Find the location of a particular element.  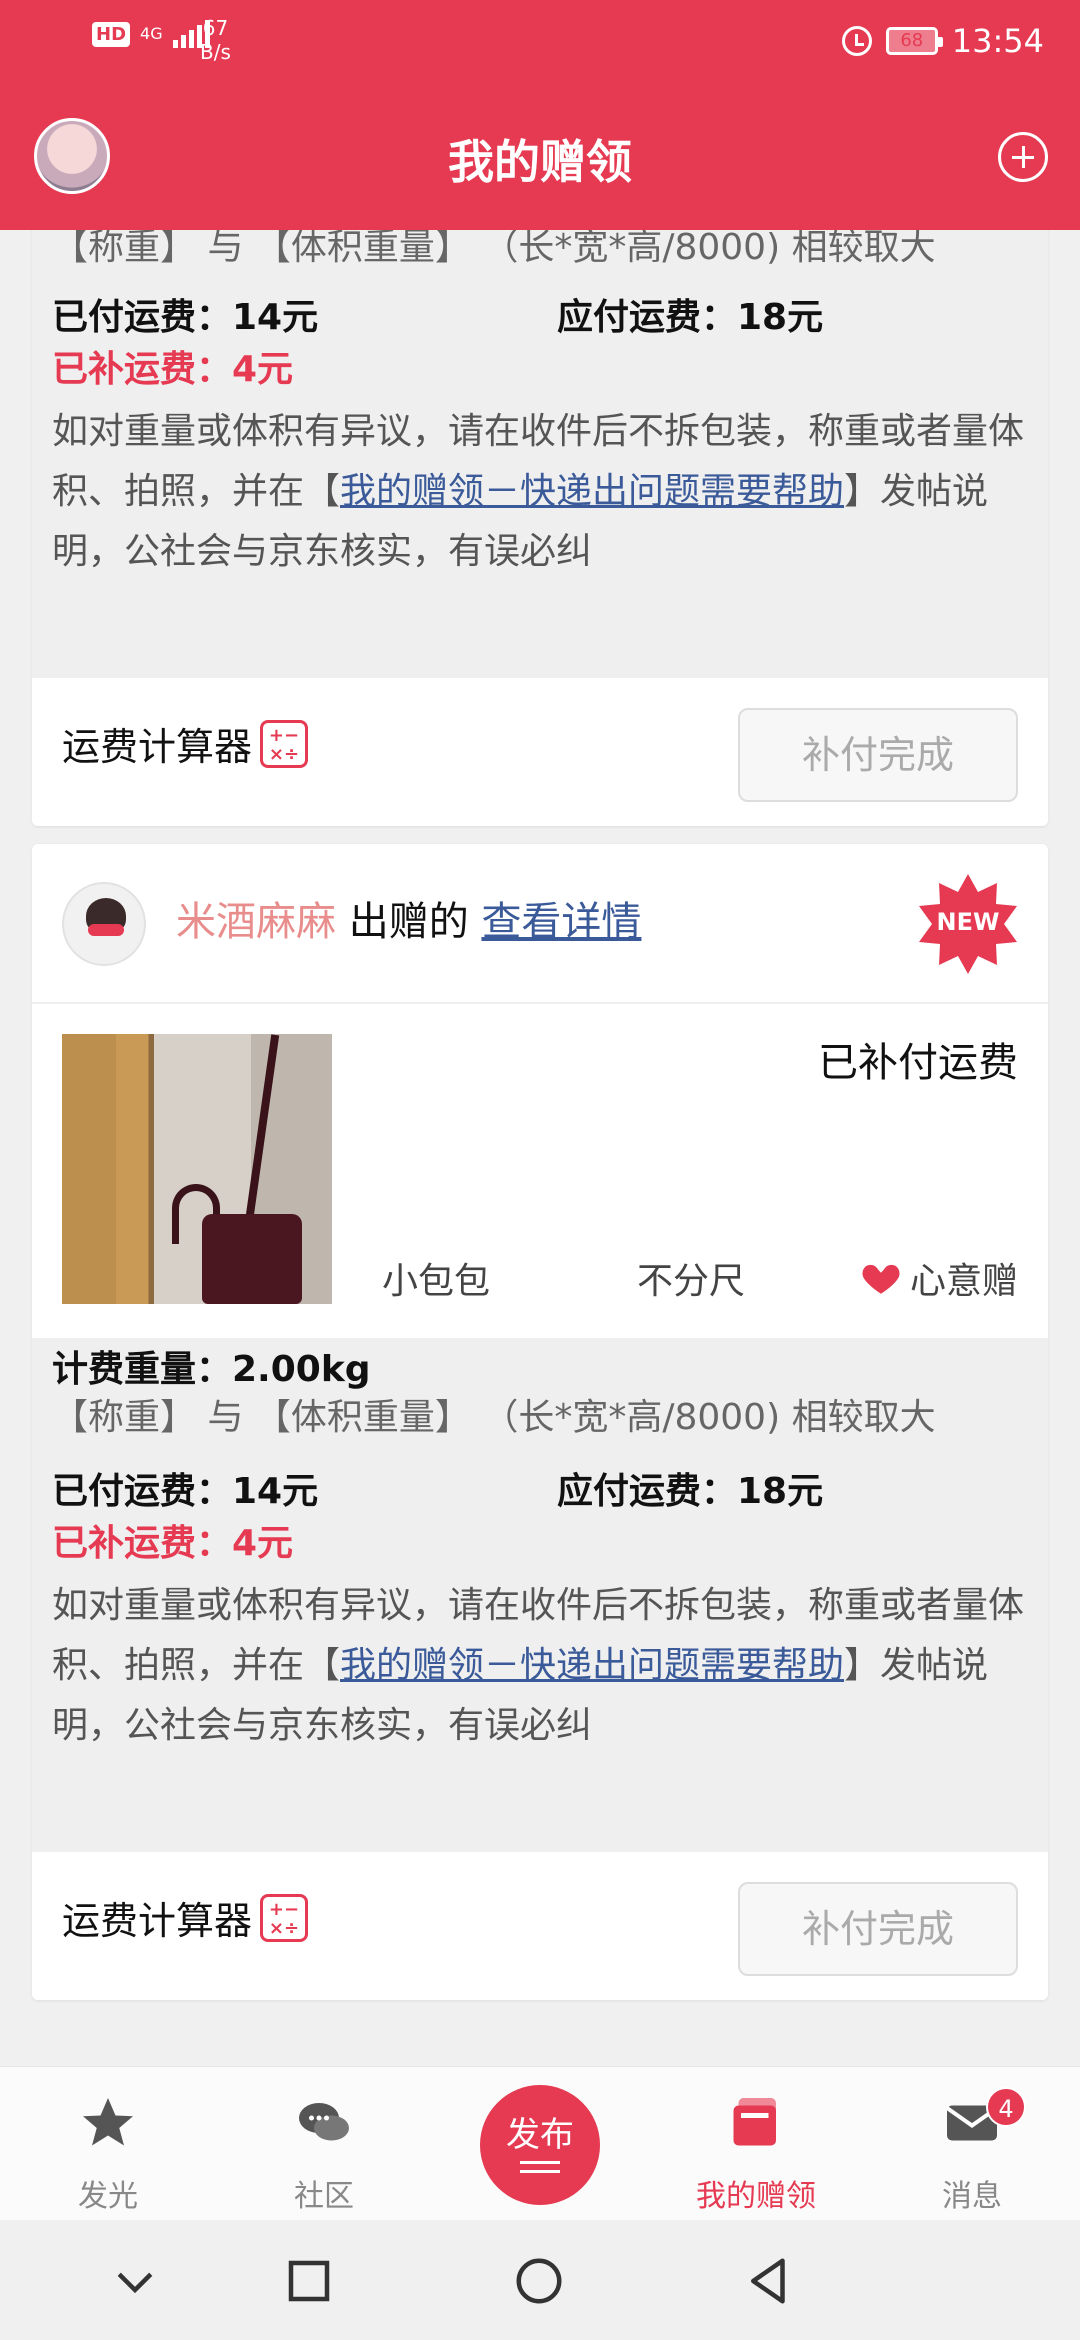

tab-messages: 4 消息 is located at coordinates (972, 2144).